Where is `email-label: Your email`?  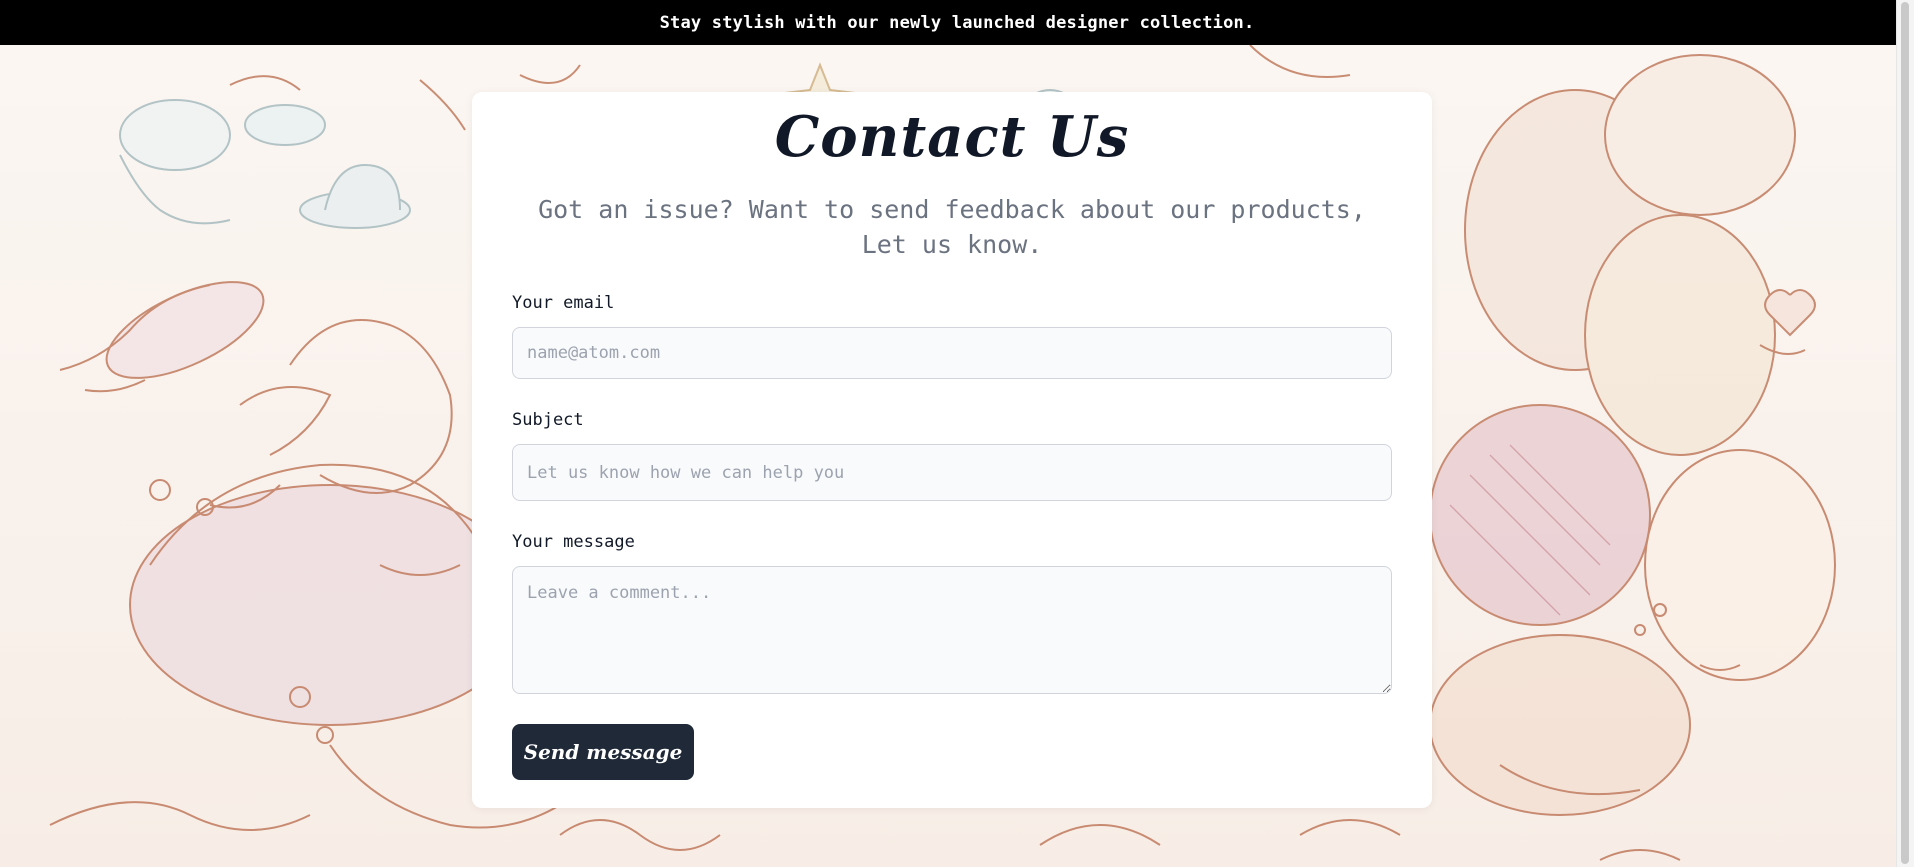
email-label: Your email is located at coordinates (563, 303).